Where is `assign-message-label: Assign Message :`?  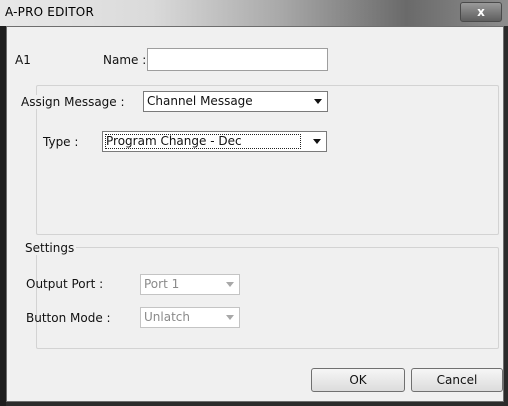 assign-message-label: Assign Message : is located at coordinates (73, 102).